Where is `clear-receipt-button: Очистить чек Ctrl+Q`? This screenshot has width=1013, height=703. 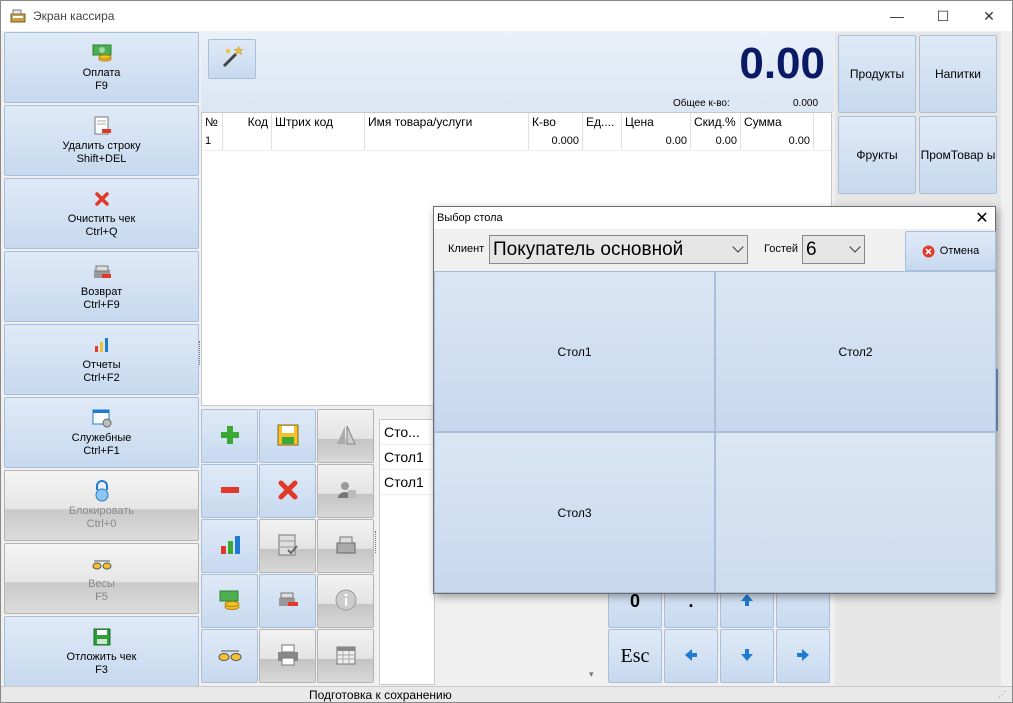
clear-receipt-button: Очистить чек Ctrl+Q is located at coordinates (101, 213).